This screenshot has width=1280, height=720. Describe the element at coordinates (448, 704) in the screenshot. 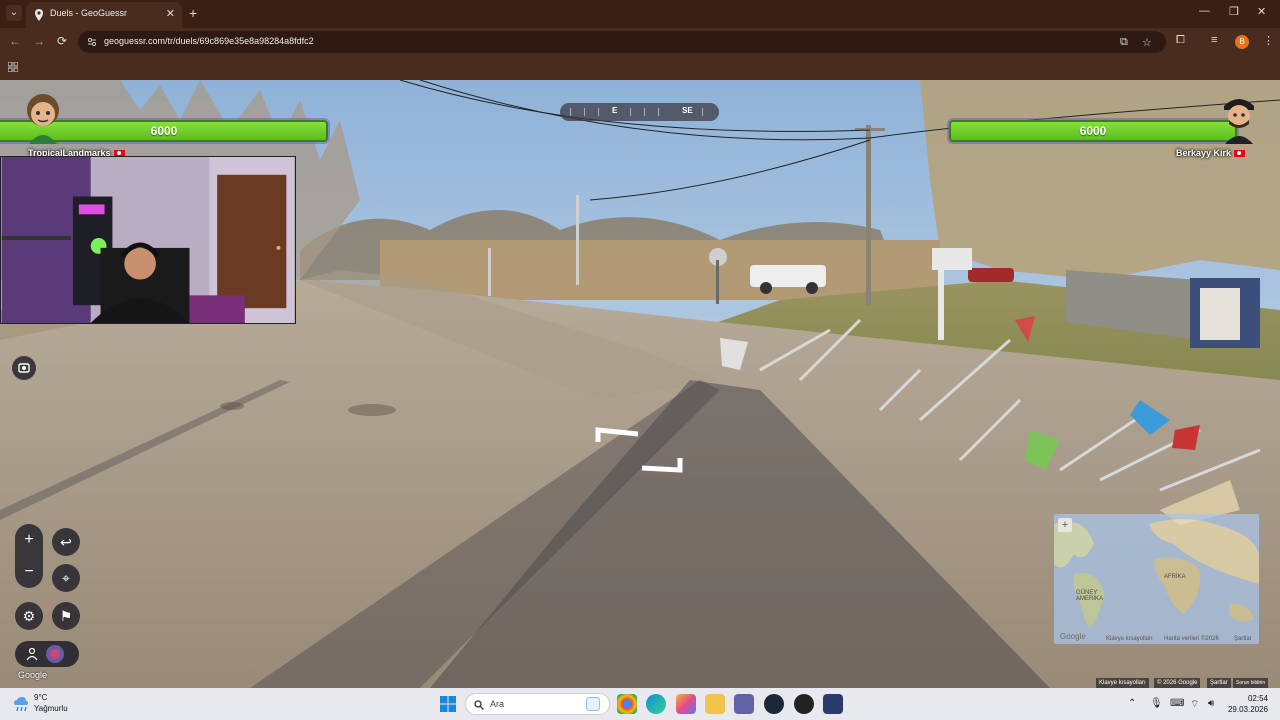

I see `windows-start-icon` at that location.